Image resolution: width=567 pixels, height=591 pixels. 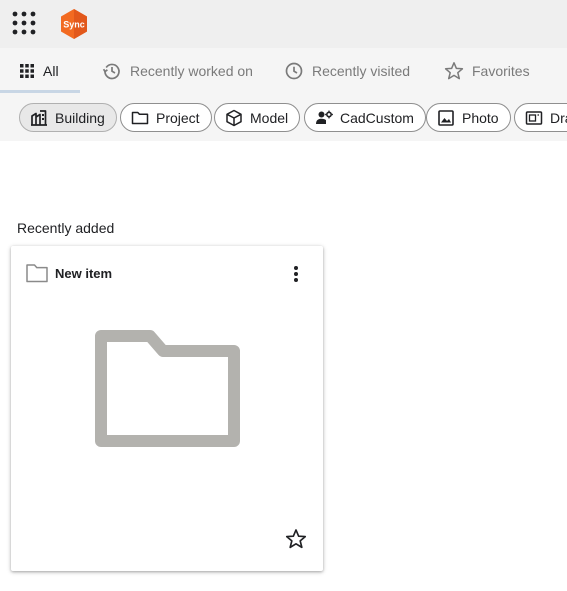 I want to click on sync-logo: Sync, so click(x=74, y=24).